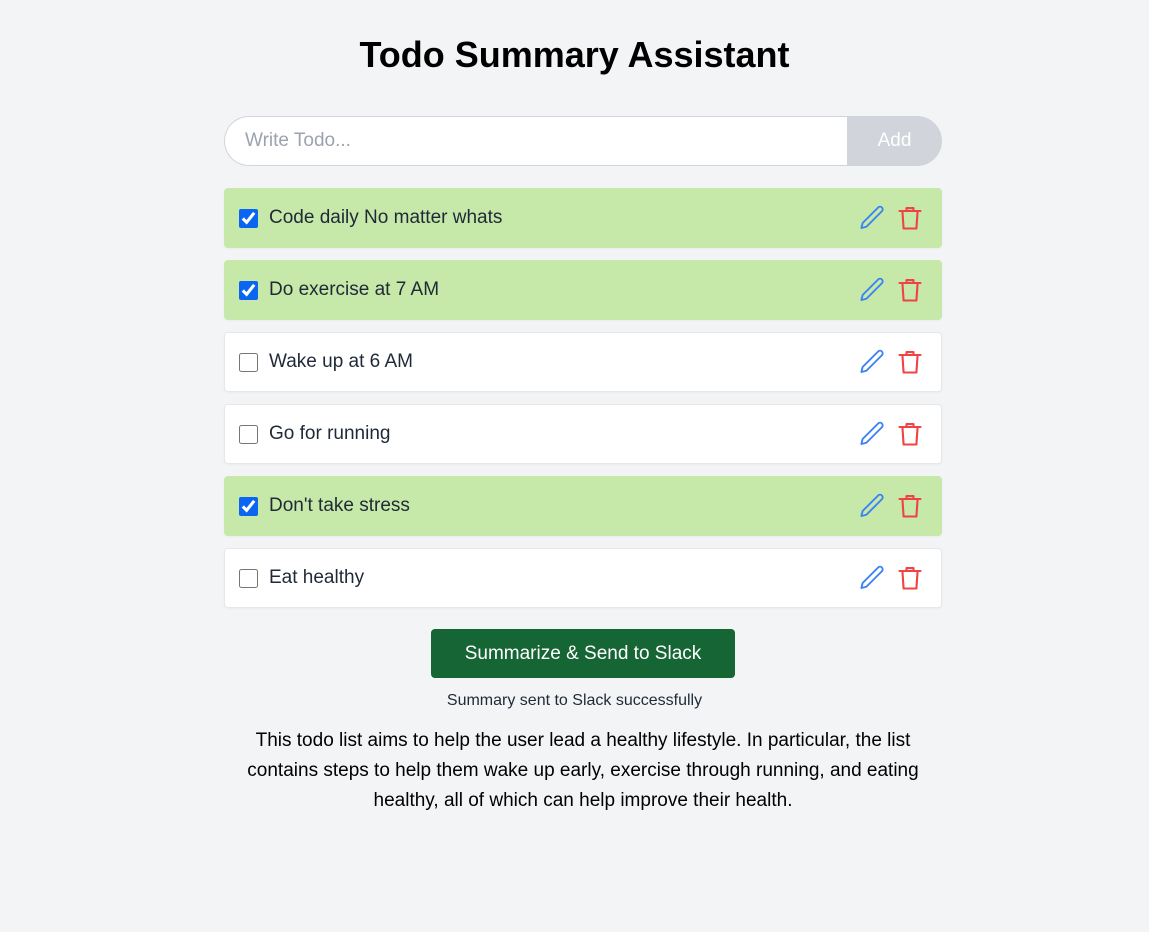 The height and width of the screenshot is (932, 1149). I want to click on todo-text: Do exercise at 7 AM, so click(354, 289).